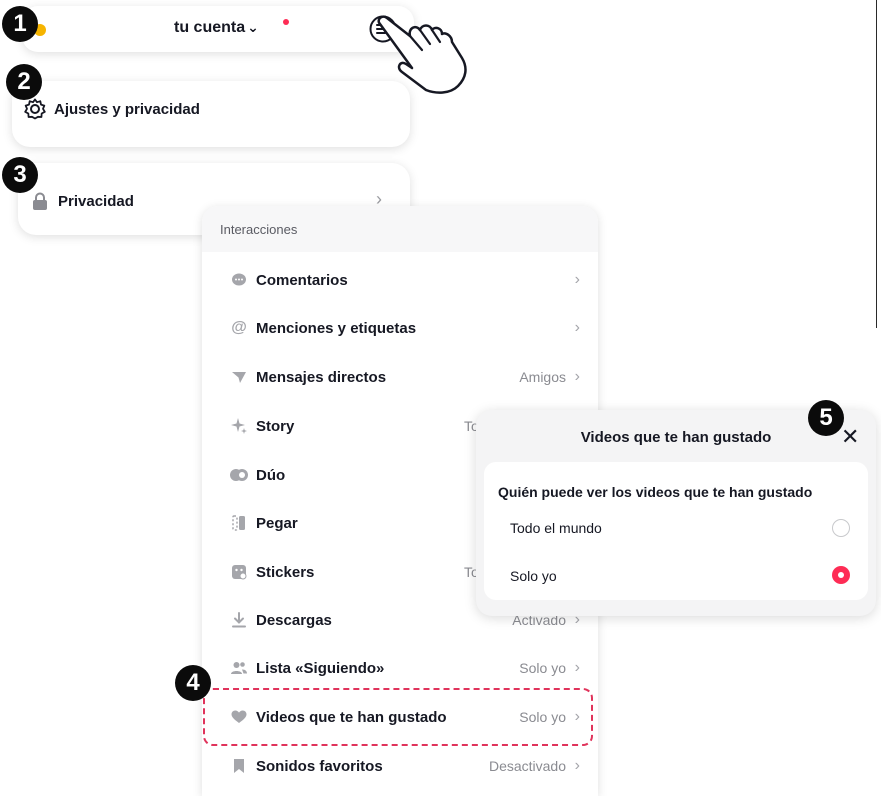 Image resolution: width=881 pixels, height=796 pixels. What do you see at coordinates (40, 201) in the screenshot?
I see `lock-icon` at bounding box center [40, 201].